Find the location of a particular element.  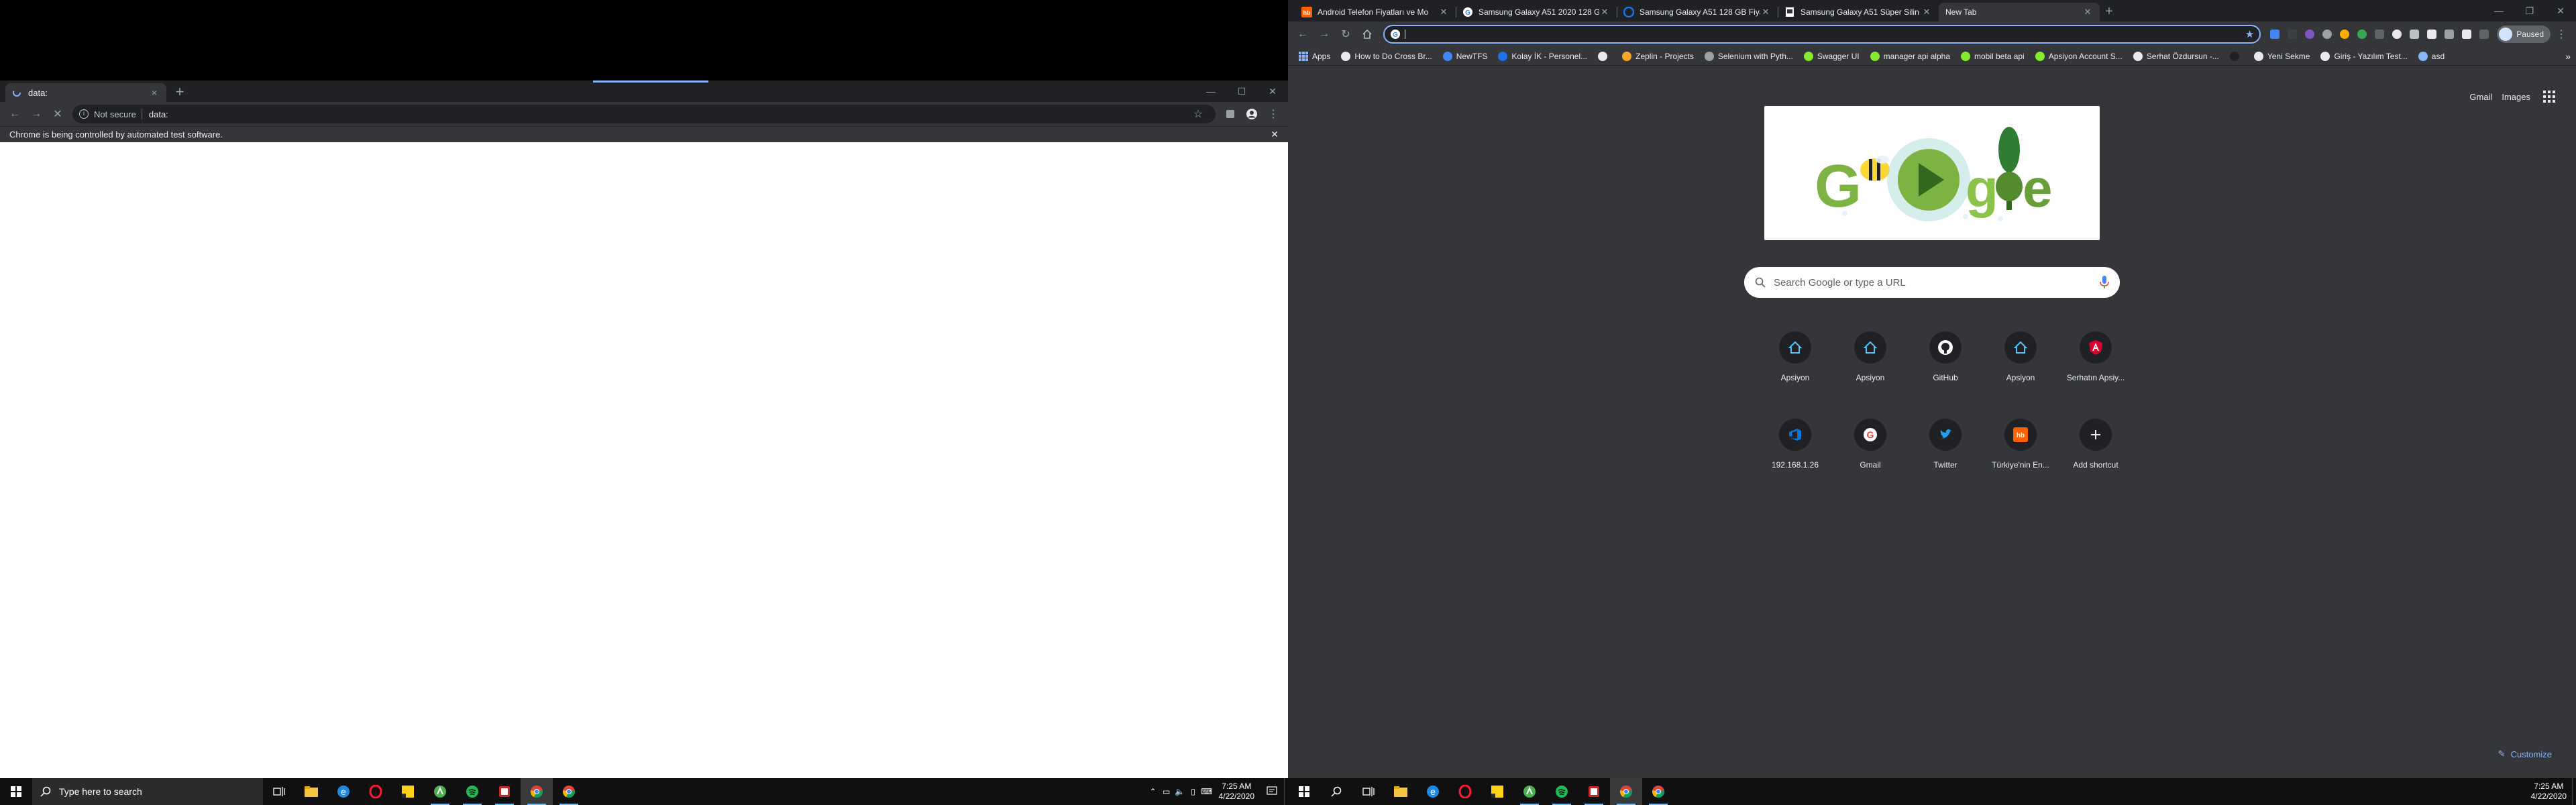

tab-close-icon: × is located at coordinates (154, 92).